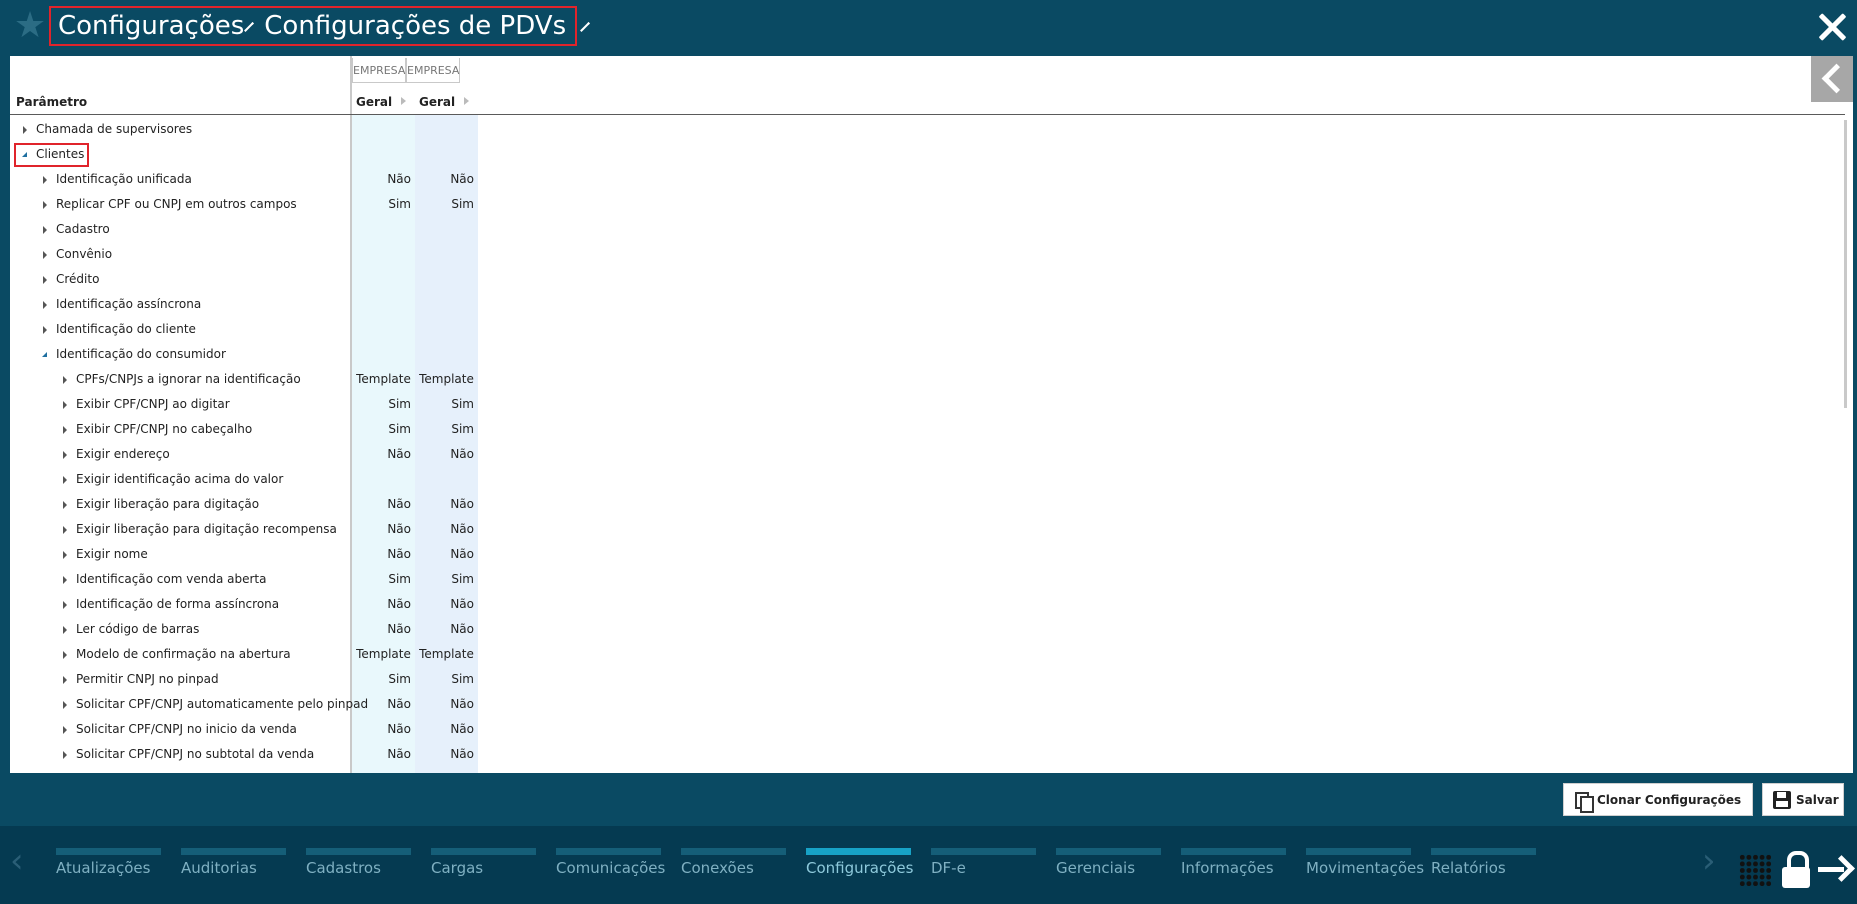 This screenshot has height=904, width=1857. I want to click on clone-config-button: Clonar Configurações, so click(1658, 799).